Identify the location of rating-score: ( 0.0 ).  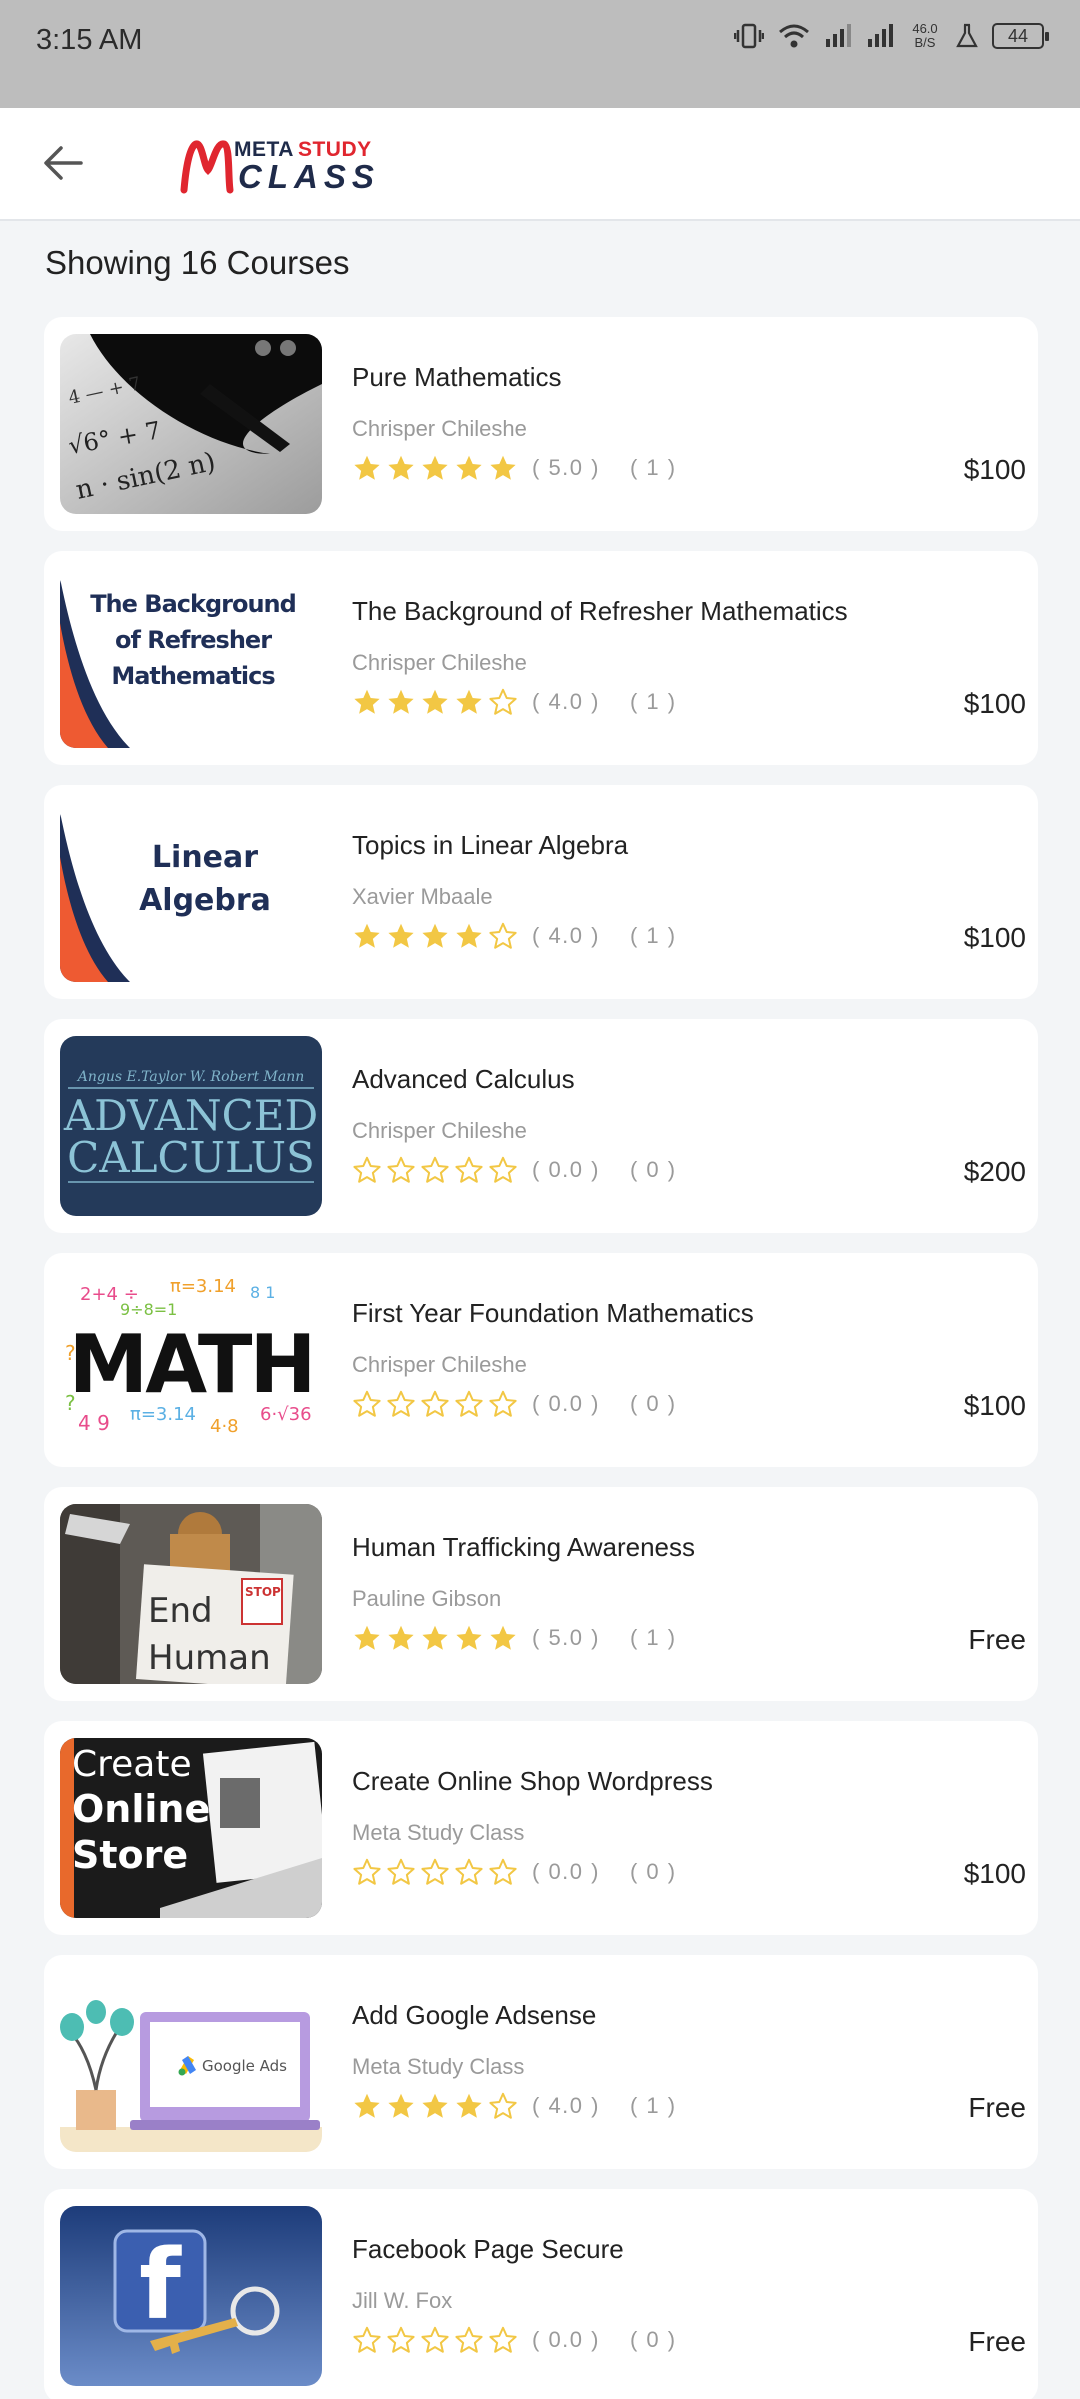
(566, 1169).